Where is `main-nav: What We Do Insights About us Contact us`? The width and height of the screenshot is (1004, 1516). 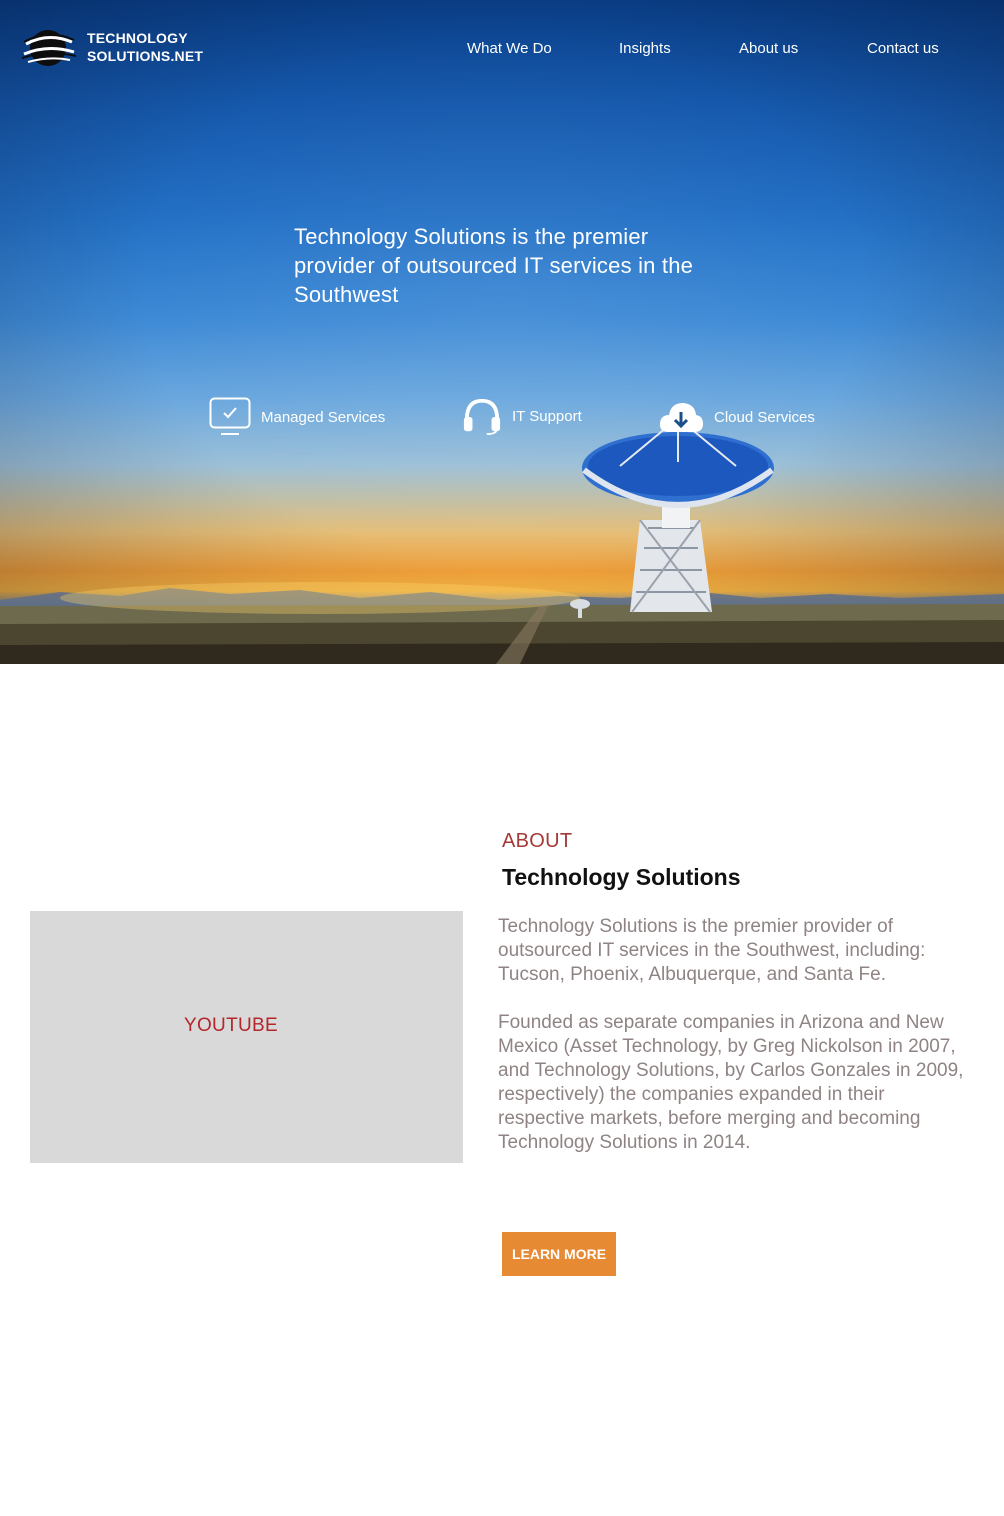 main-nav: What We Do Insights About us Contact us is located at coordinates (502, 52).